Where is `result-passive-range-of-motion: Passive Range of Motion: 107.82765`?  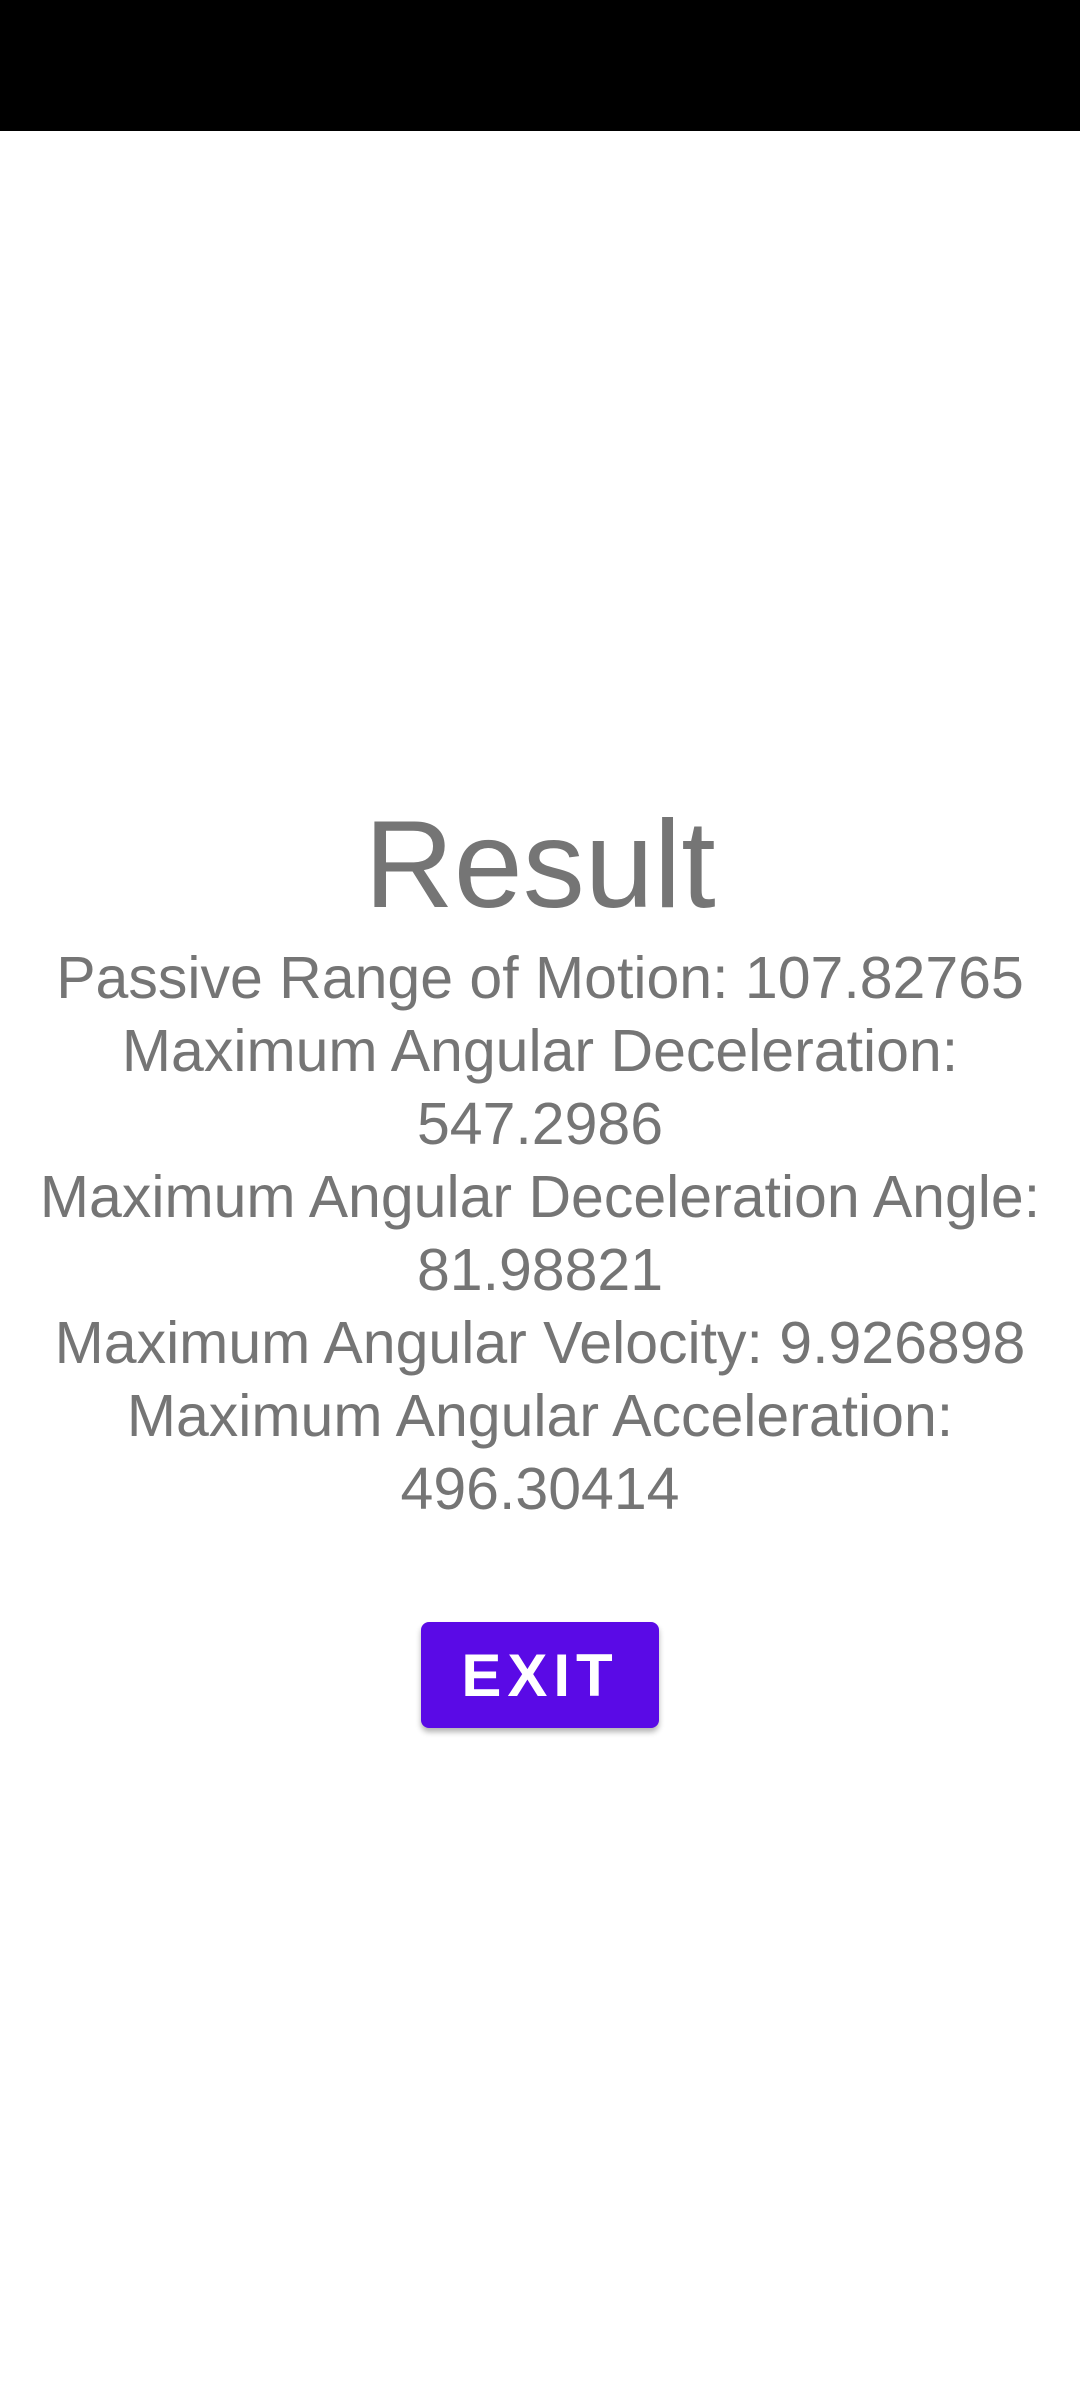 result-passive-range-of-motion: Passive Range of Motion: 107.82765 is located at coordinates (540, 978).